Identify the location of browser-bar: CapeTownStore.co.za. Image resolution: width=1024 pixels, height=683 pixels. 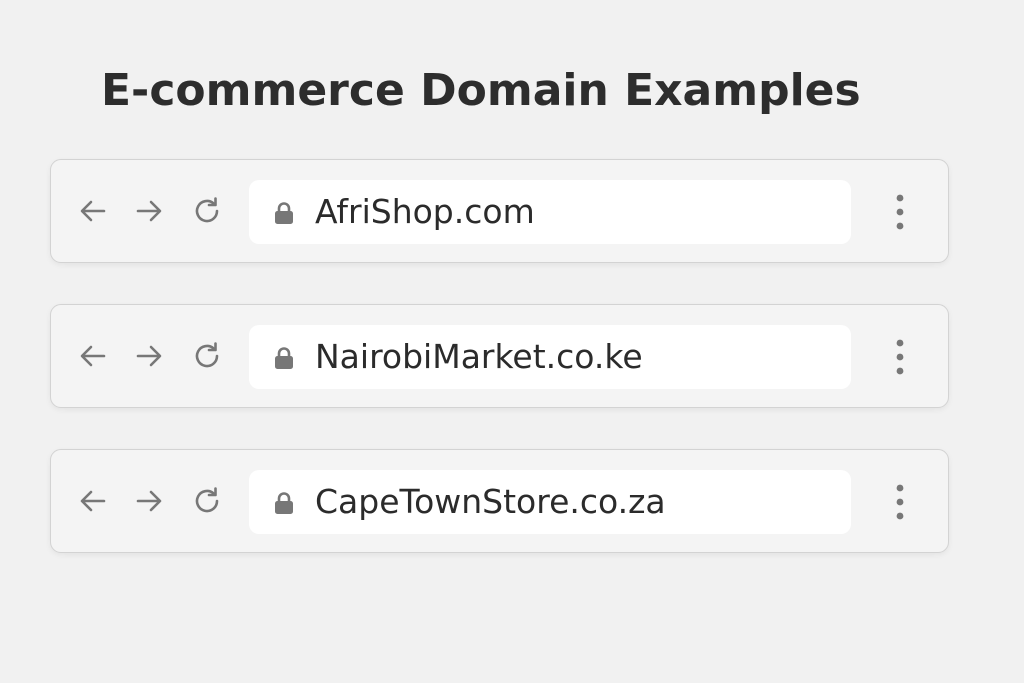
(499, 501).